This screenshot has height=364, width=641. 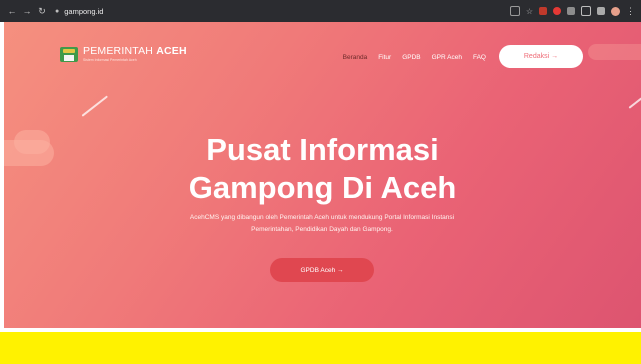 What do you see at coordinates (135, 51) in the screenshot?
I see `brand-name: PEMERINTAH ACEH` at bounding box center [135, 51].